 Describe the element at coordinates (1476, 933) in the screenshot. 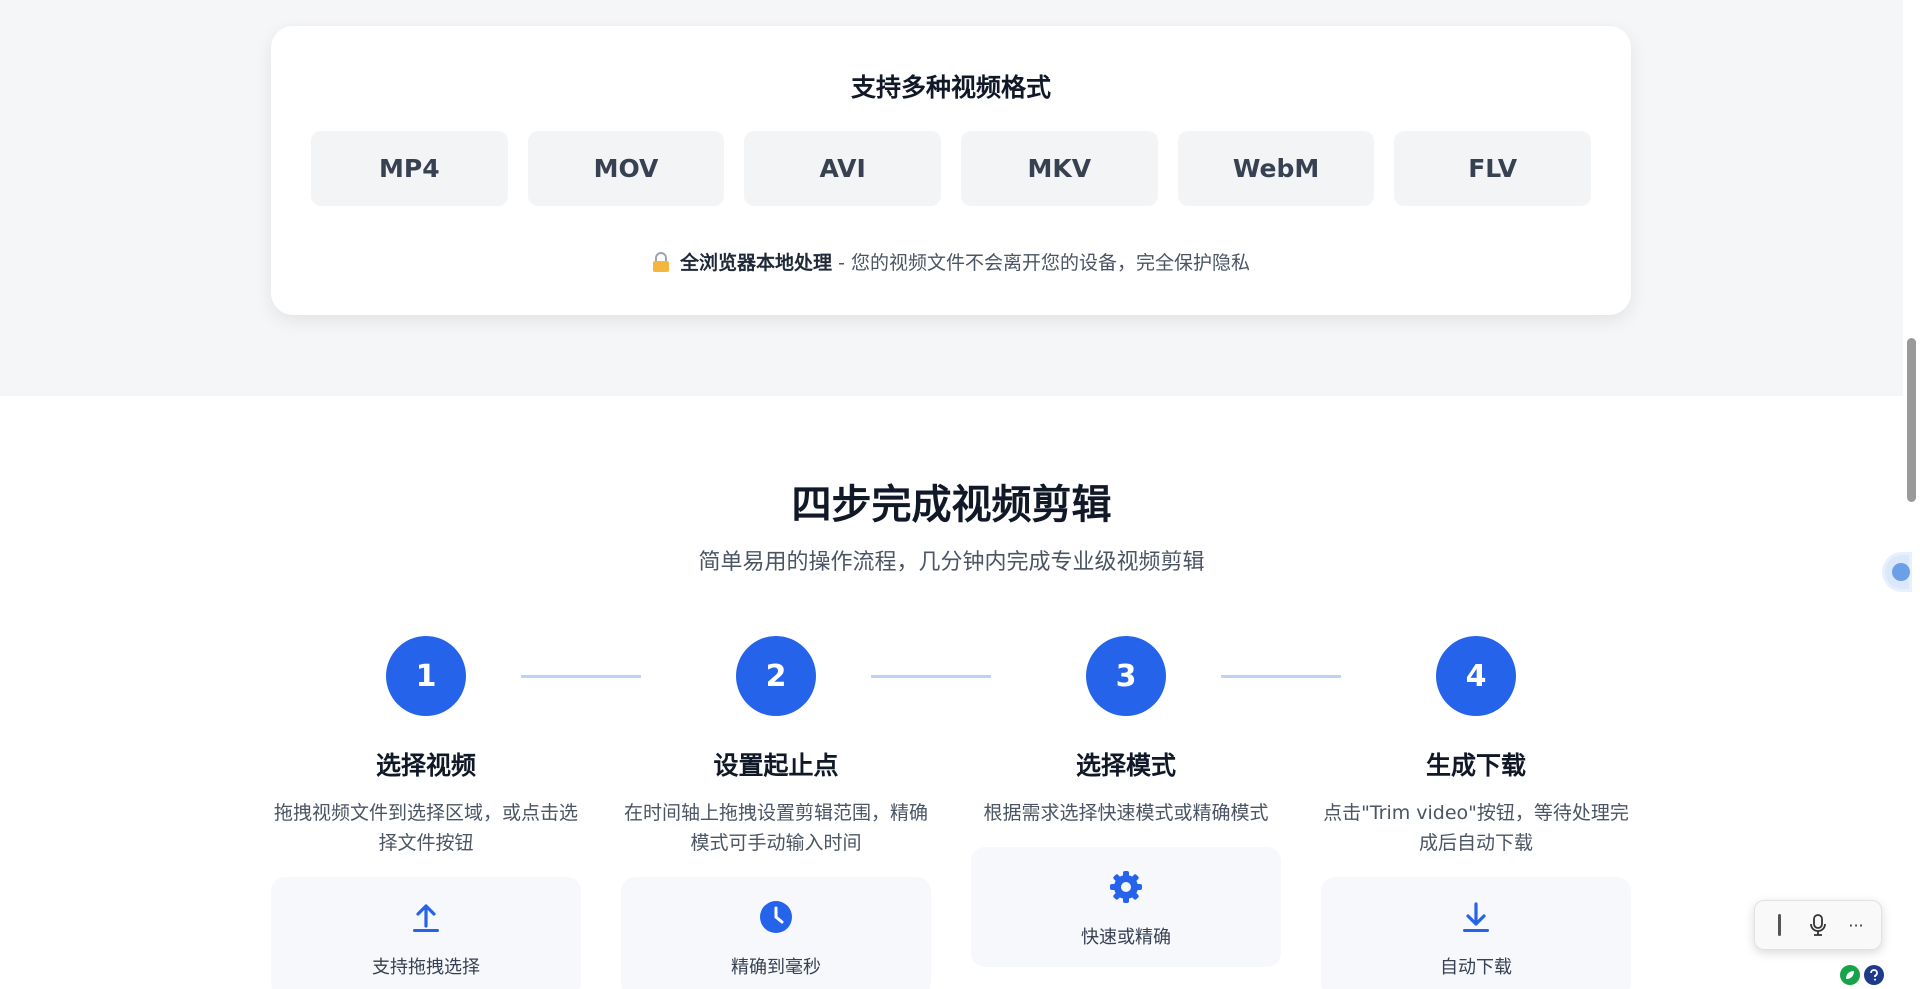

I see `step-feature-card: 自动下载` at that location.